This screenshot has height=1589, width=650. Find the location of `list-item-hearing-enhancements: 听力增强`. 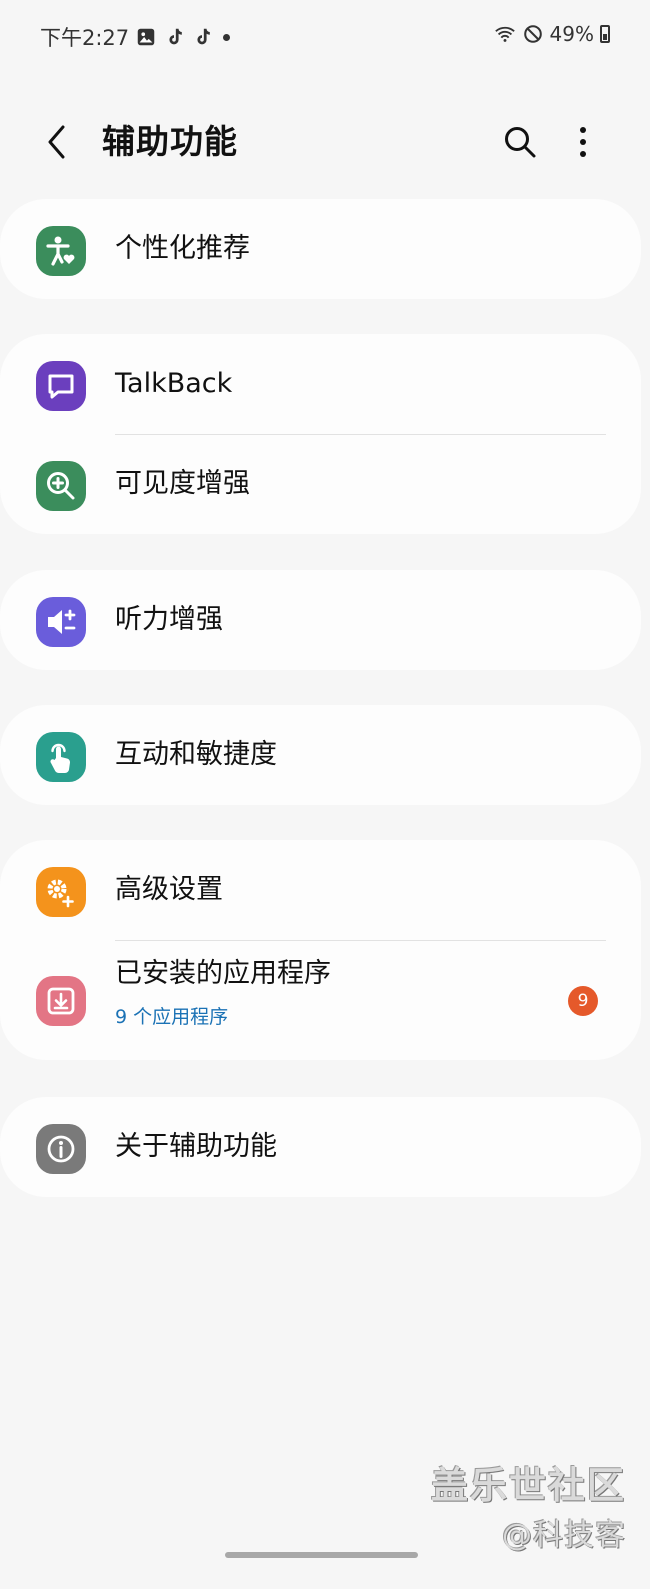

list-item-hearing-enhancements: 听力增强 is located at coordinates (320, 620).